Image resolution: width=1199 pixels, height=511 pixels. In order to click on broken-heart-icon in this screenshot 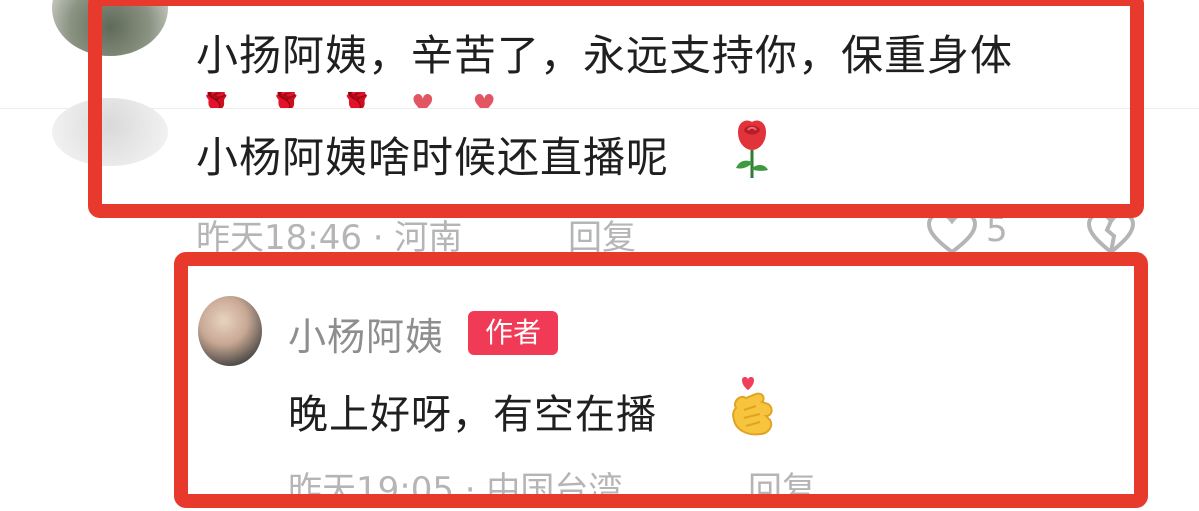, I will do `click(1111, 233)`.